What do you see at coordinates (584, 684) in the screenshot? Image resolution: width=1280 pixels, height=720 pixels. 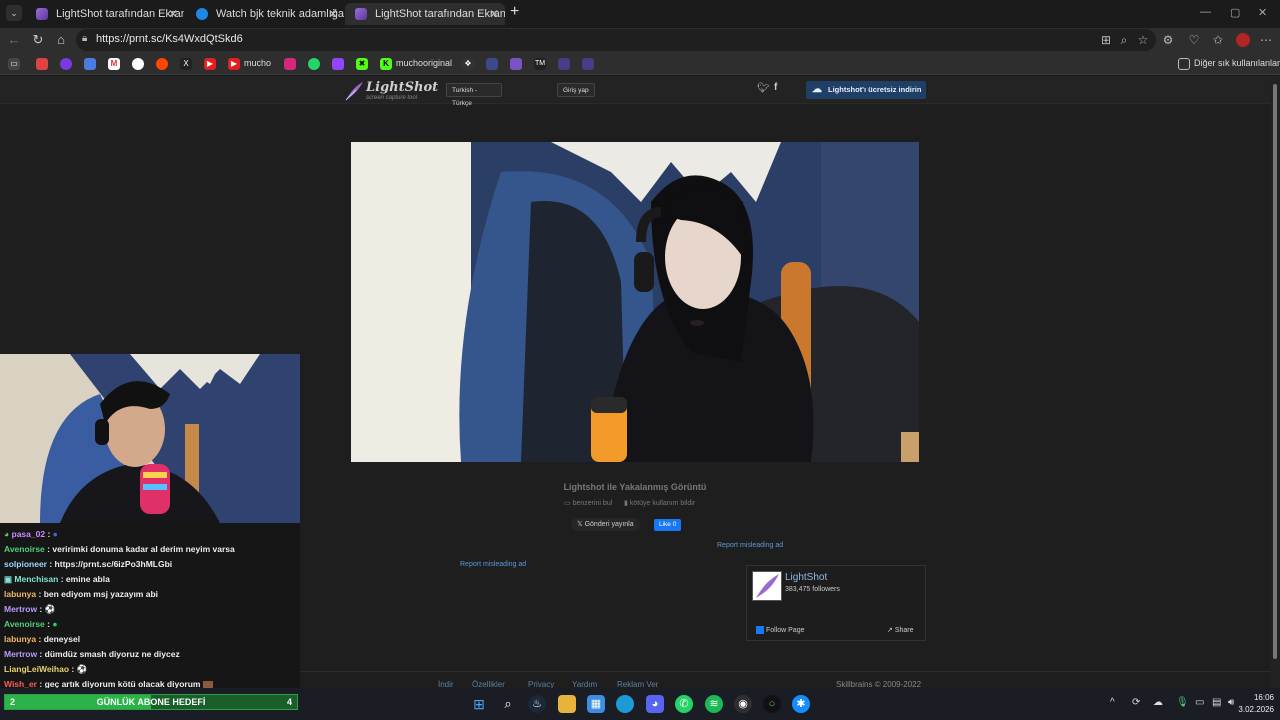 I see `footer-link: Yardım` at bounding box center [584, 684].